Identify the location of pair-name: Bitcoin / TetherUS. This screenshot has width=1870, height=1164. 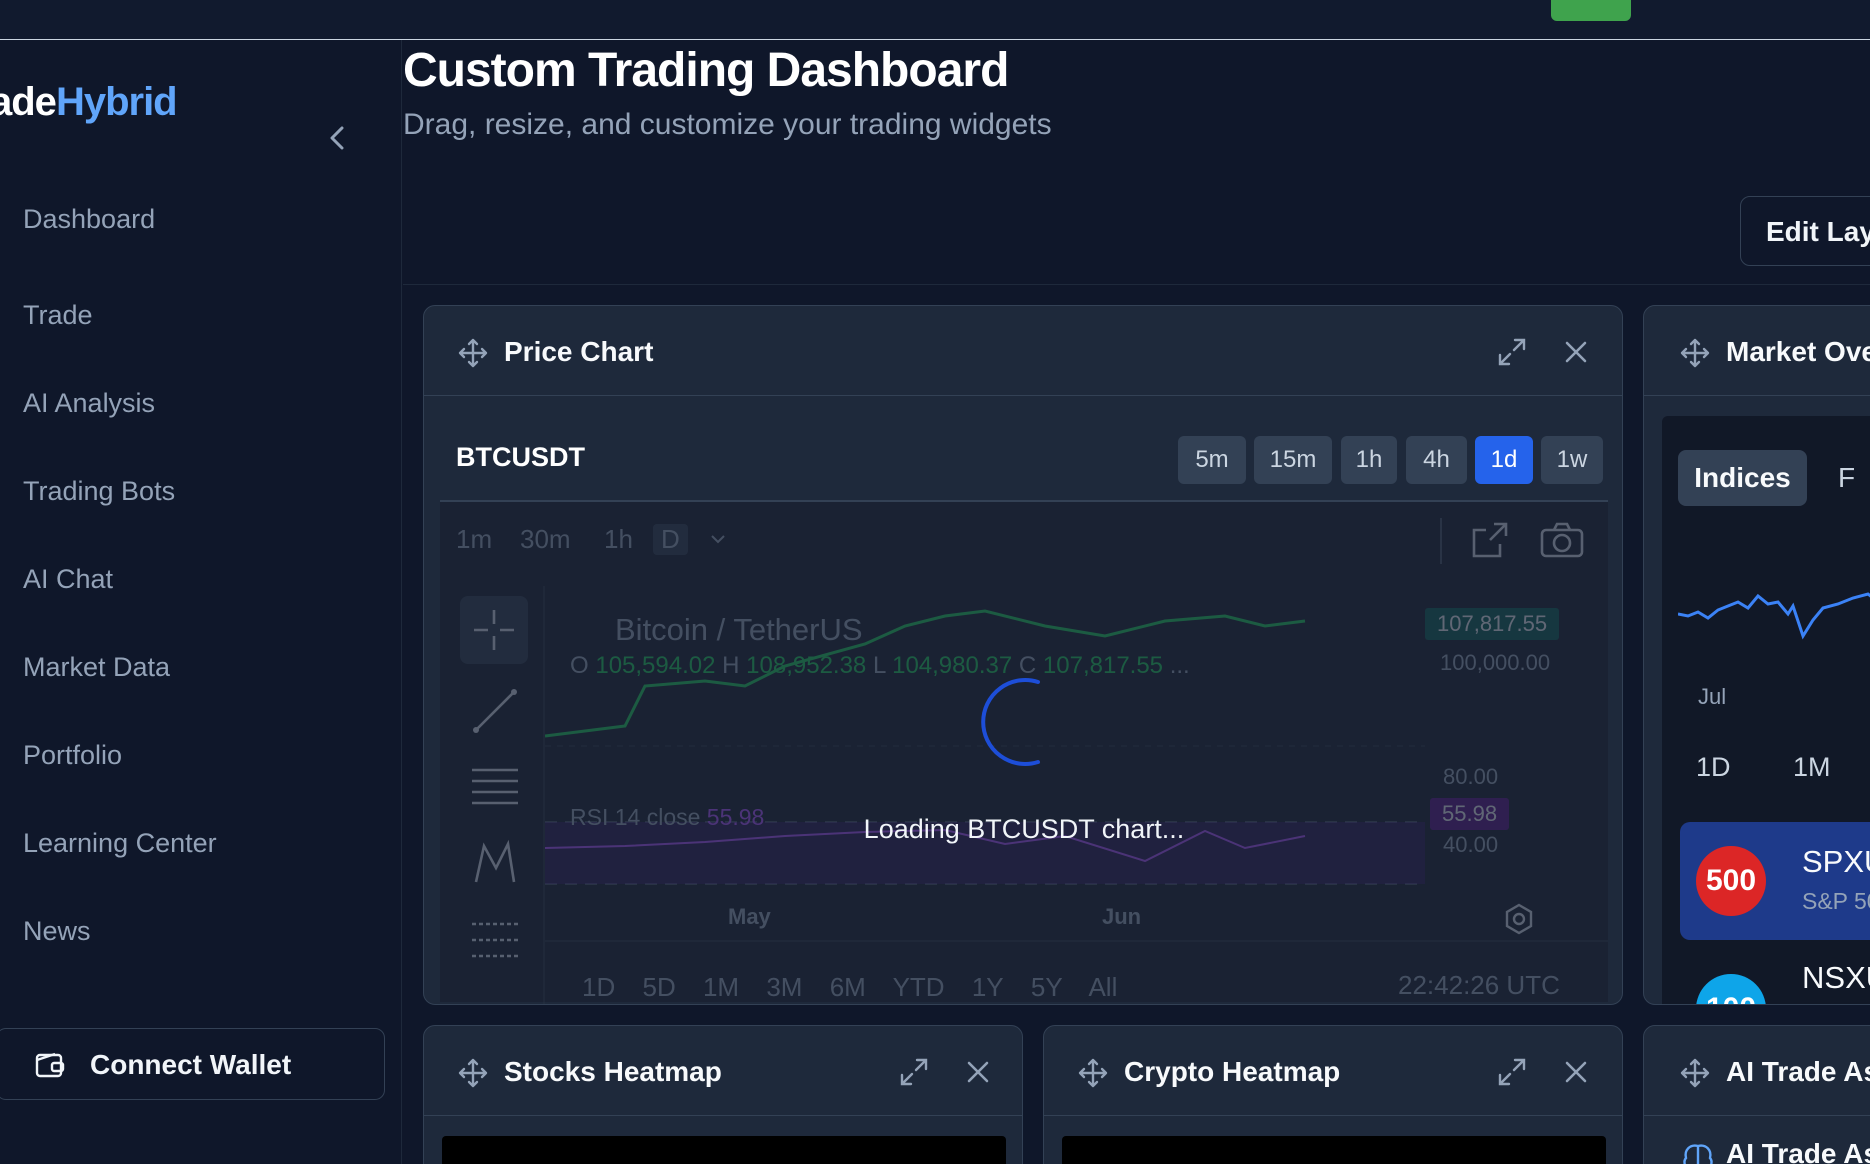
(739, 629).